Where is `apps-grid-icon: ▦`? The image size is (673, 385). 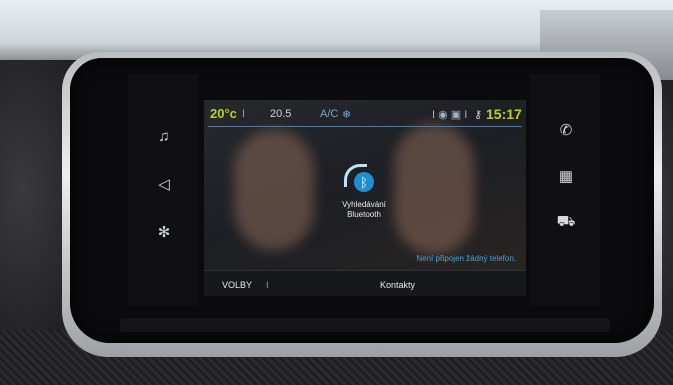 apps-grid-icon: ▦ is located at coordinates (566, 176).